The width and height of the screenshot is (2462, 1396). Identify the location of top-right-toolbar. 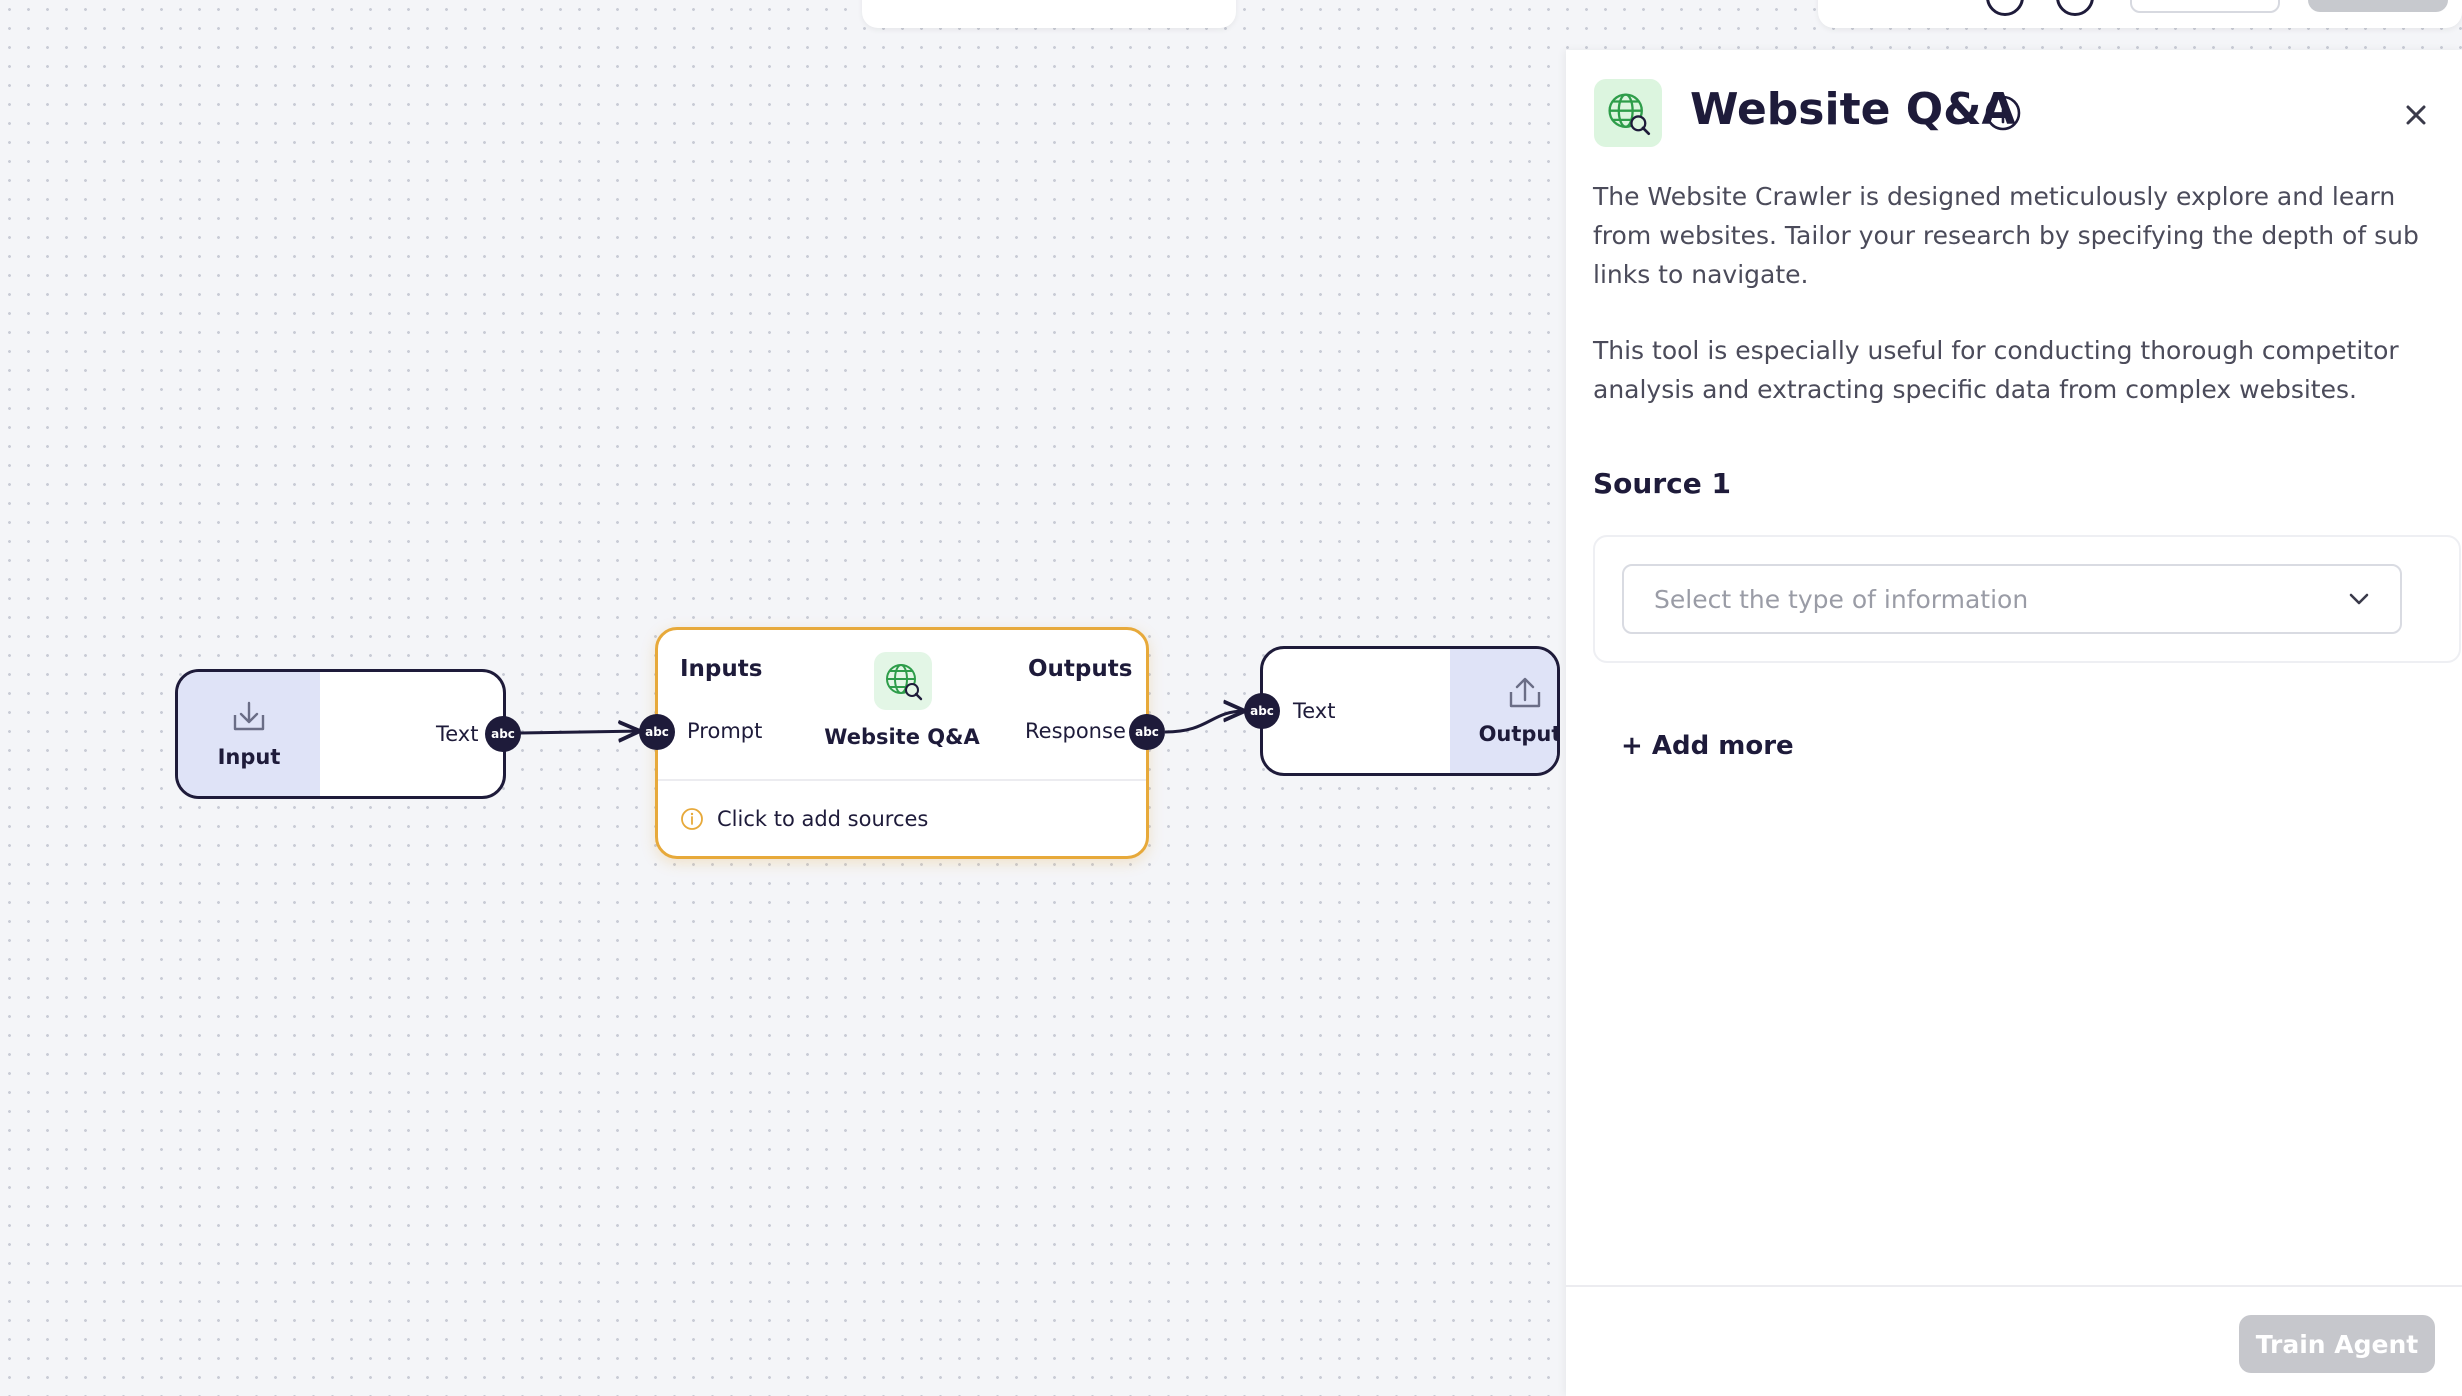
(2140, 14).